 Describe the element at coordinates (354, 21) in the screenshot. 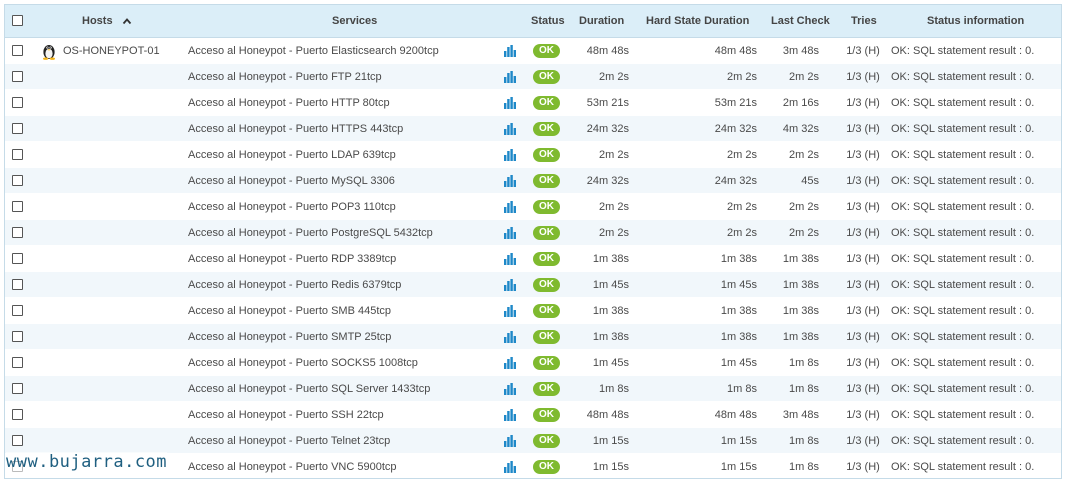

I see `services-column-header: Services` at that location.